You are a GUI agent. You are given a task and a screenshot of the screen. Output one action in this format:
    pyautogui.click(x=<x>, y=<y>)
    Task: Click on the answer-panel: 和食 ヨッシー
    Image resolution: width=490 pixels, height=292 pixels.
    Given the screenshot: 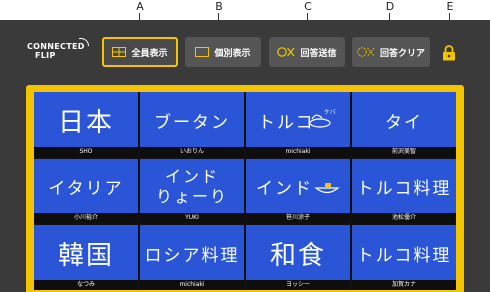 What is the action you would take?
    pyautogui.click(x=298, y=257)
    